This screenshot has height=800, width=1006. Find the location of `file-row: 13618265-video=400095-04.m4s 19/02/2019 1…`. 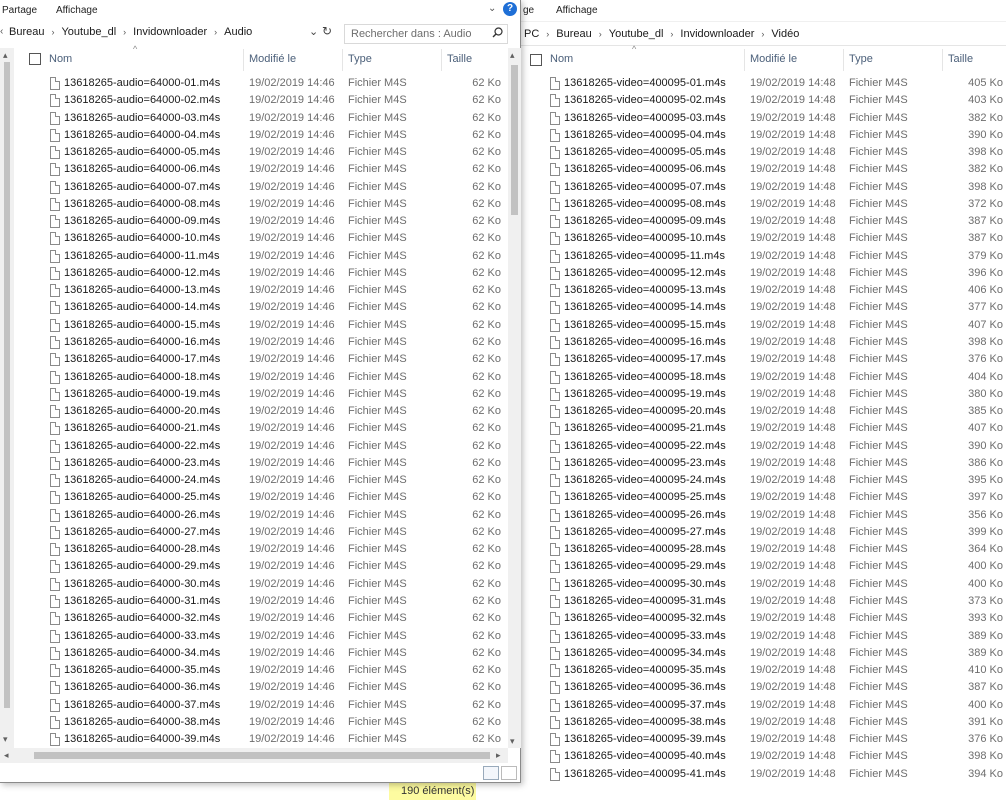

file-row: 13618265-video=400095-04.m4s 19/02/2019 1… is located at coordinates (763, 135).